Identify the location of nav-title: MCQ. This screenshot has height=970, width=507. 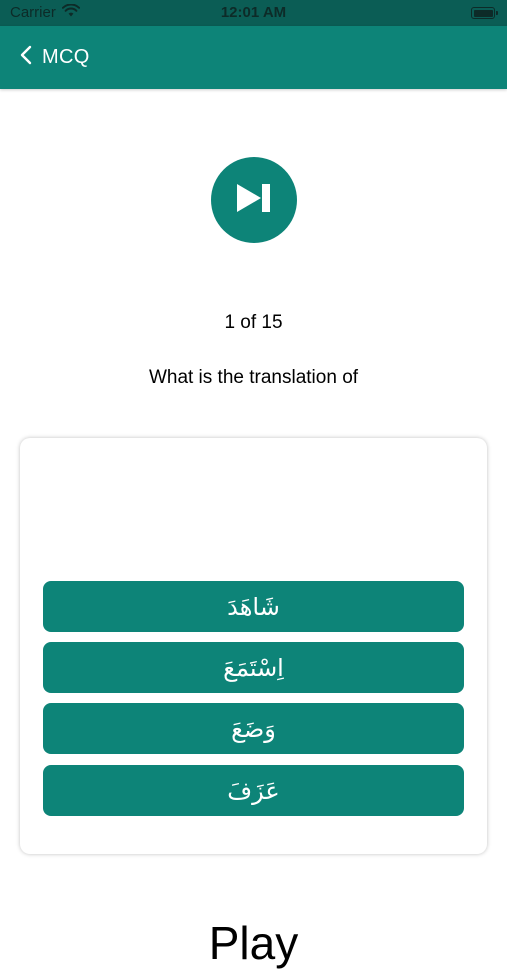
(66, 57).